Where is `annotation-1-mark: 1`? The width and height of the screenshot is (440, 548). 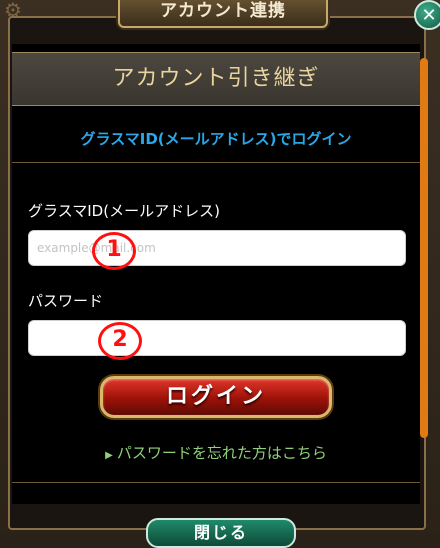
annotation-1-mark: 1 is located at coordinates (114, 251).